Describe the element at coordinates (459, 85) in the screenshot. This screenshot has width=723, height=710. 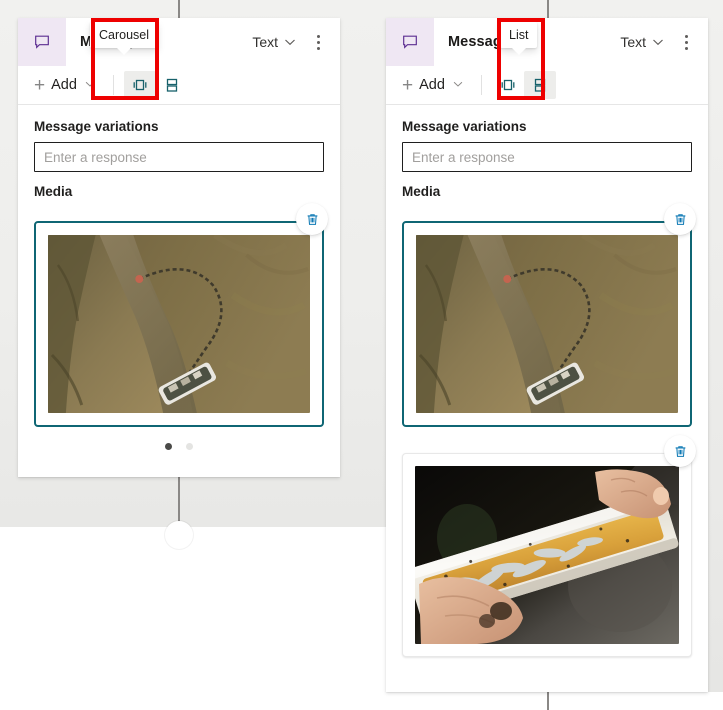
I see `add-chevron-down-icon` at that location.